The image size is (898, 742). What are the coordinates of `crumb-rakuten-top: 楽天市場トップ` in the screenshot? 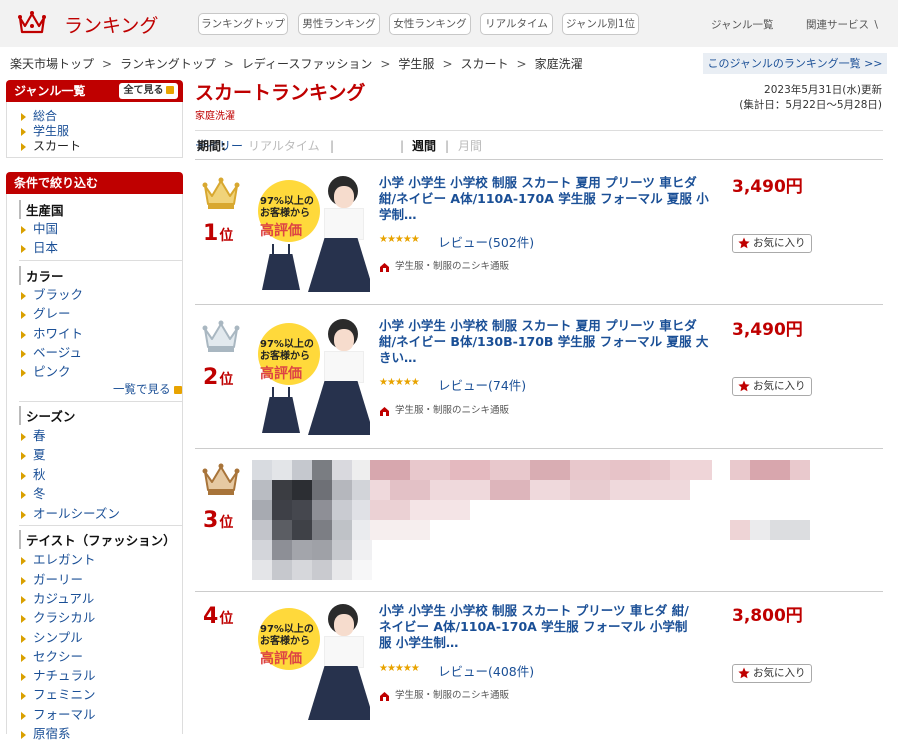 It's located at (52, 64).